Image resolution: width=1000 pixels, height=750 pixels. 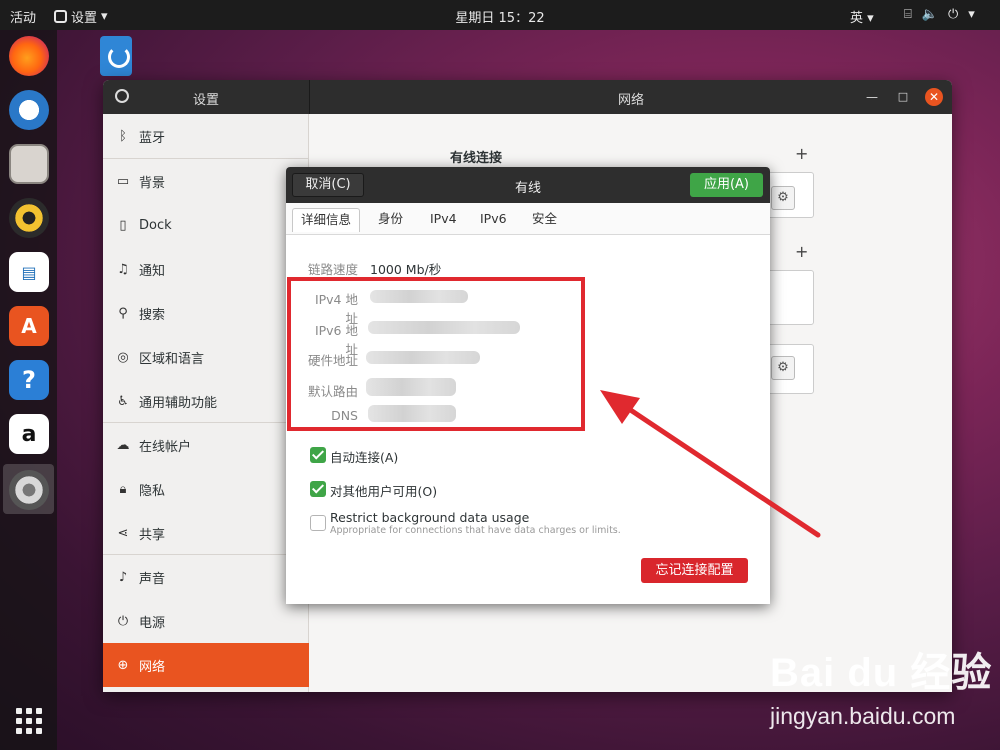 What do you see at coordinates (206, 533) in the screenshot?
I see `sidebar-item-sharing: ⋖ 共享` at bounding box center [206, 533].